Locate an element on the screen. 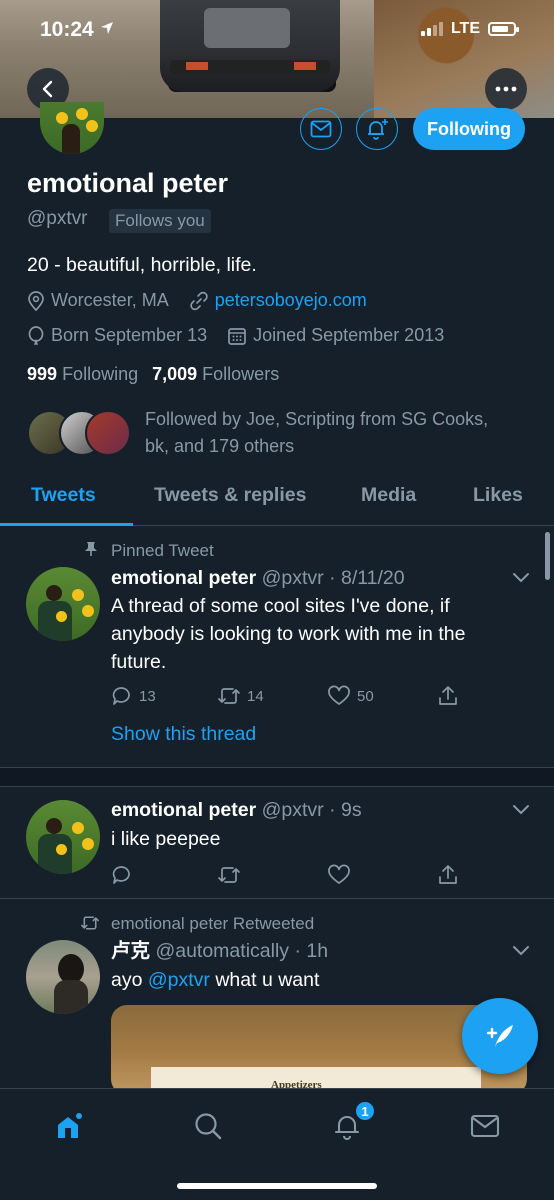 The width and height of the screenshot is (554, 1200). mail-icon is located at coordinates (321, 129).